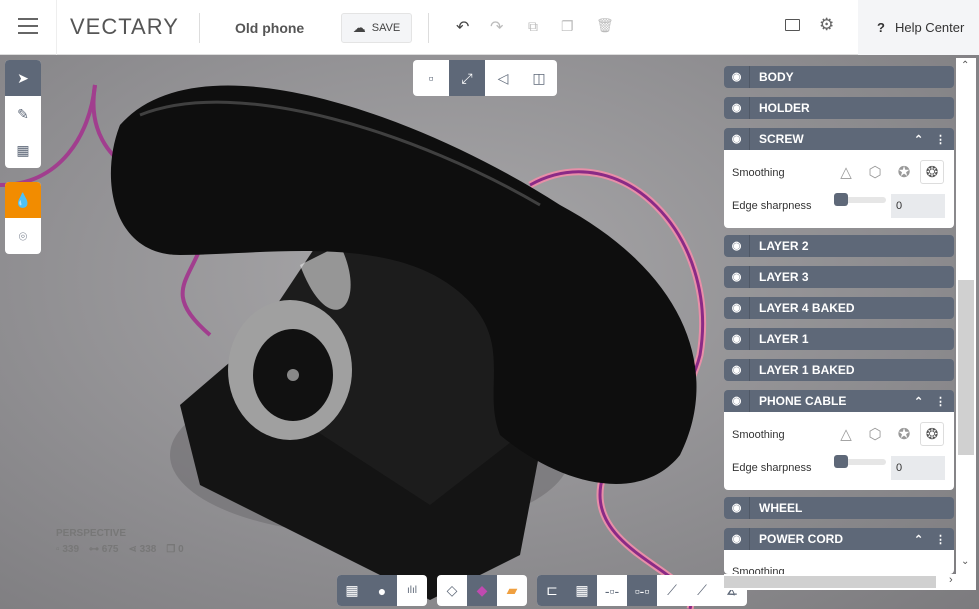 The image size is (979, 609). I want to click on project-name: Old phone, so click(269, 28).